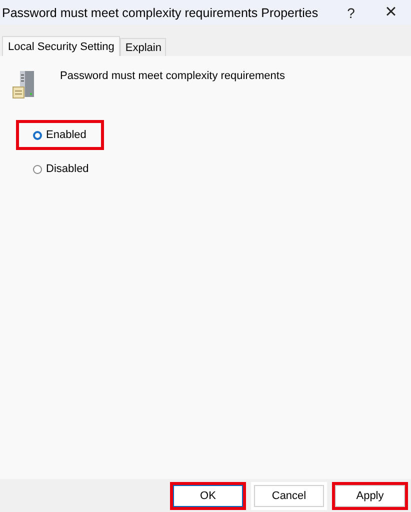  What do you see at coordinates (143, 47) in the screenshot?
I see `tab: Explain` at bounding box center [143, 47].